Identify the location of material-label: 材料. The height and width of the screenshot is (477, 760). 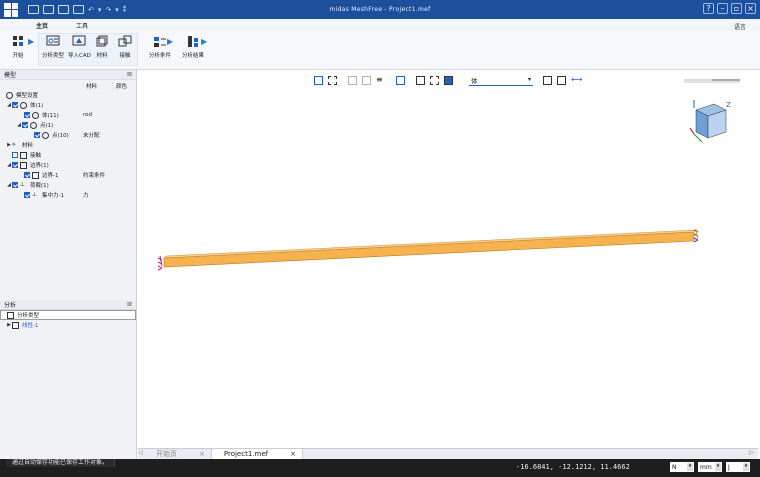
(102, 56).